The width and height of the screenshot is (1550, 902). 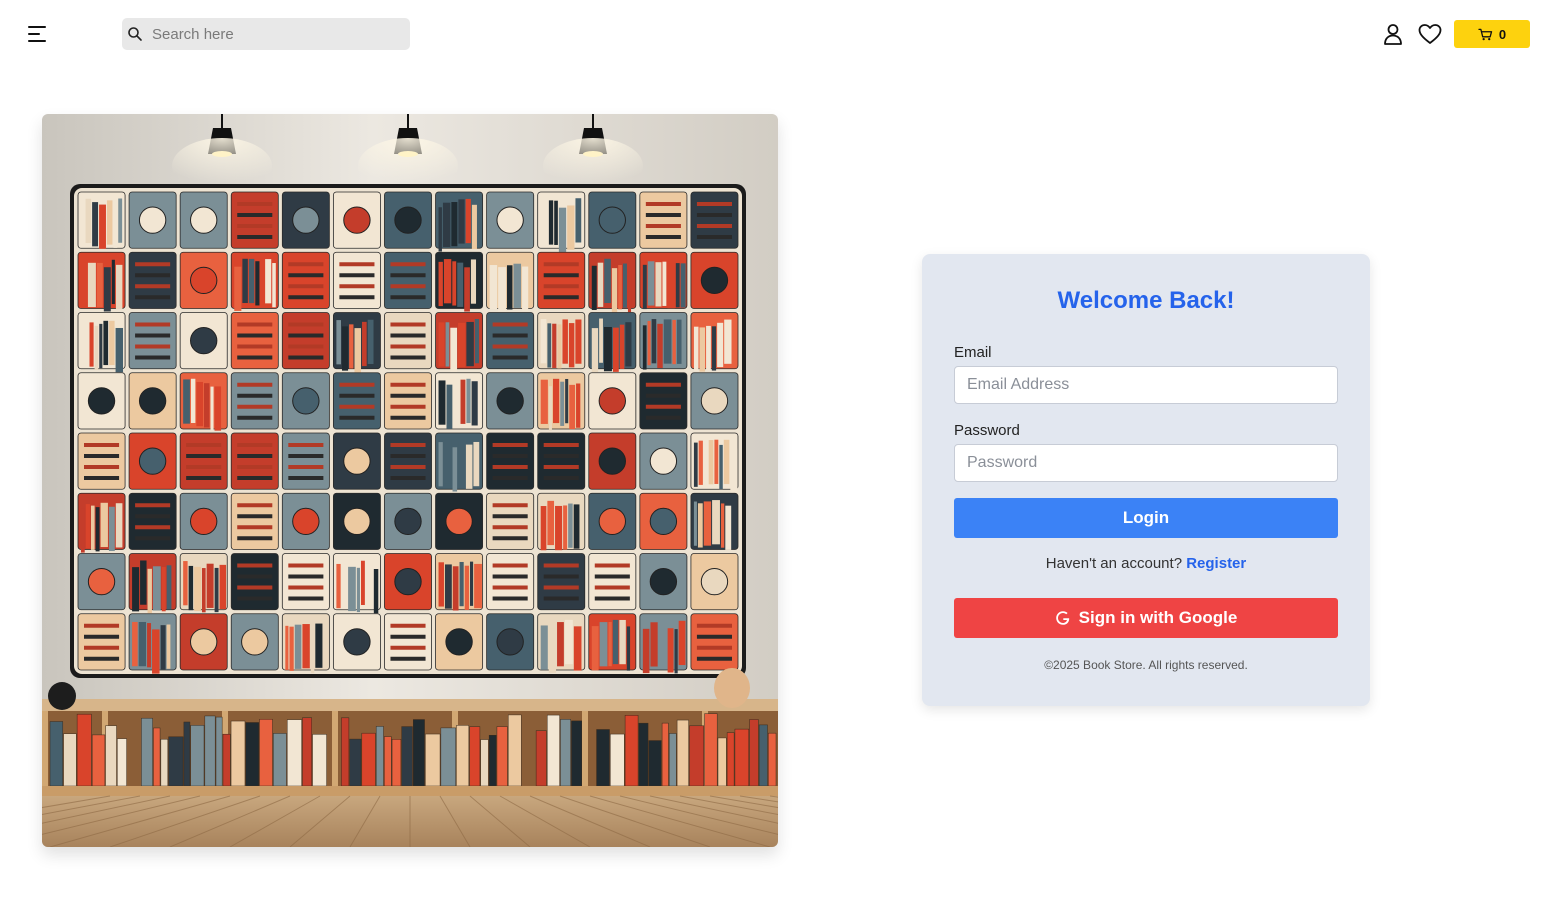 I want to click on cart-button: 0, so click(x=1492, y=34).